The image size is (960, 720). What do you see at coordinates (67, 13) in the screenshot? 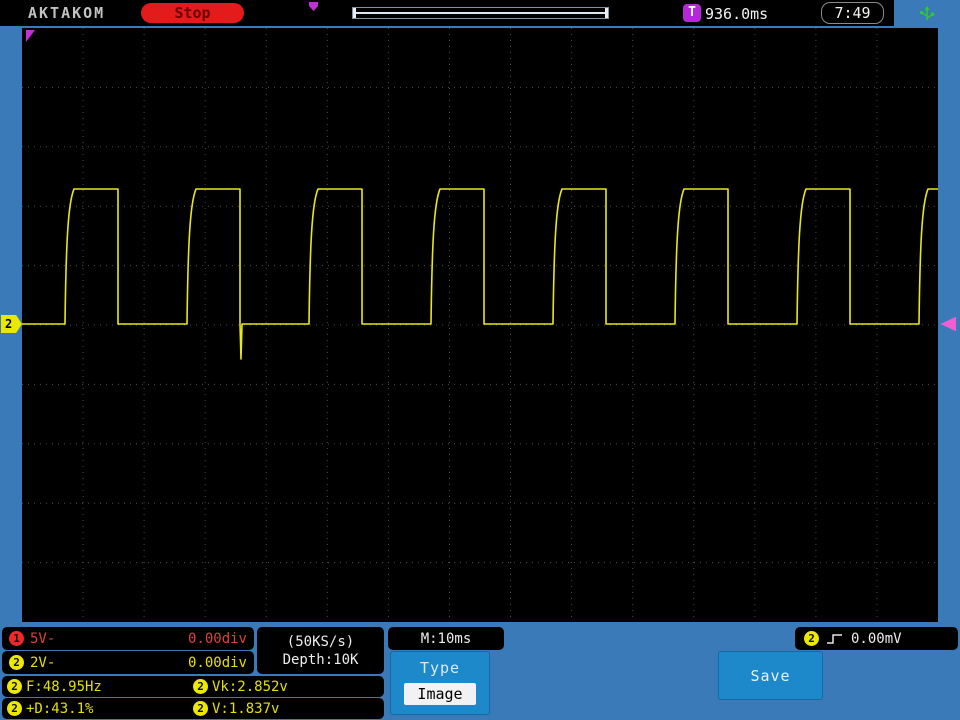
I see `brand-logo: AKTAKOM` at bounding box center [67, 13].